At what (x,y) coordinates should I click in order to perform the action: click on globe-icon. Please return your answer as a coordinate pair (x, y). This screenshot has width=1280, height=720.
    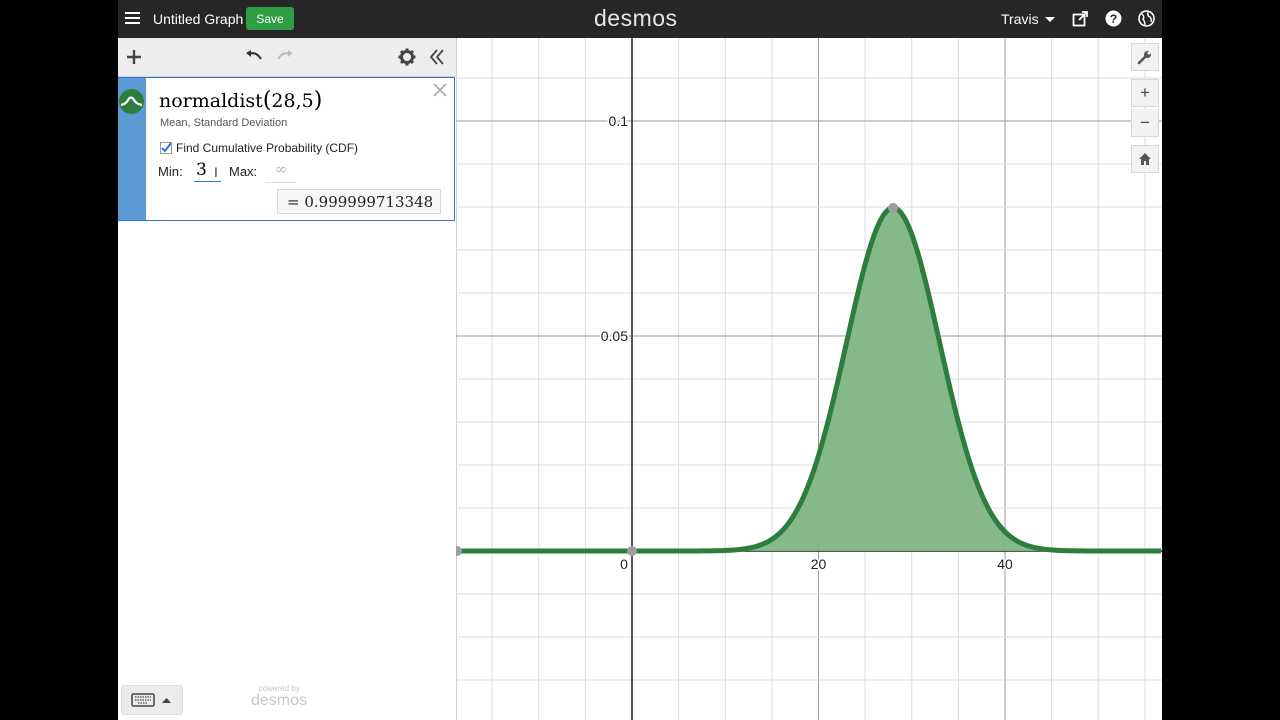
    Looking at the image, I should click on (1146, 18).